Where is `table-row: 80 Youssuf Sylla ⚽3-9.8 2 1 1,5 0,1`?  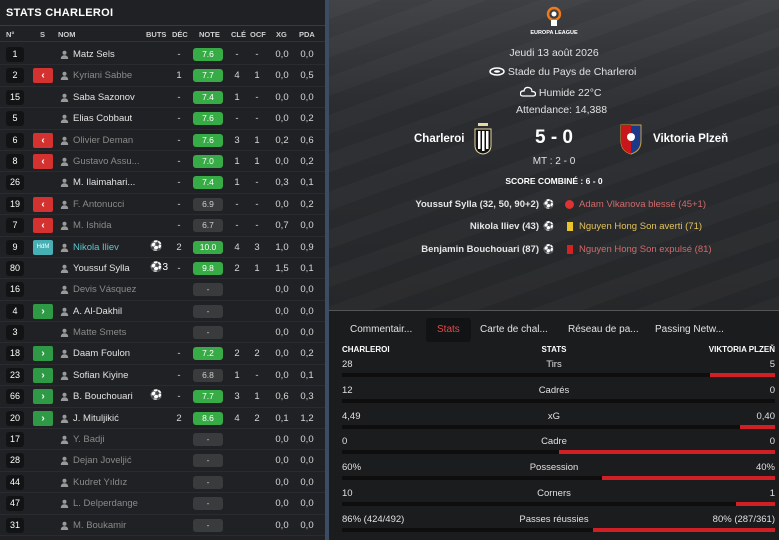 table-row: 80 Youssuf Sylla ⚽3-9.8 2 1 1,5 0,1 is located at coordinates (162, 269).